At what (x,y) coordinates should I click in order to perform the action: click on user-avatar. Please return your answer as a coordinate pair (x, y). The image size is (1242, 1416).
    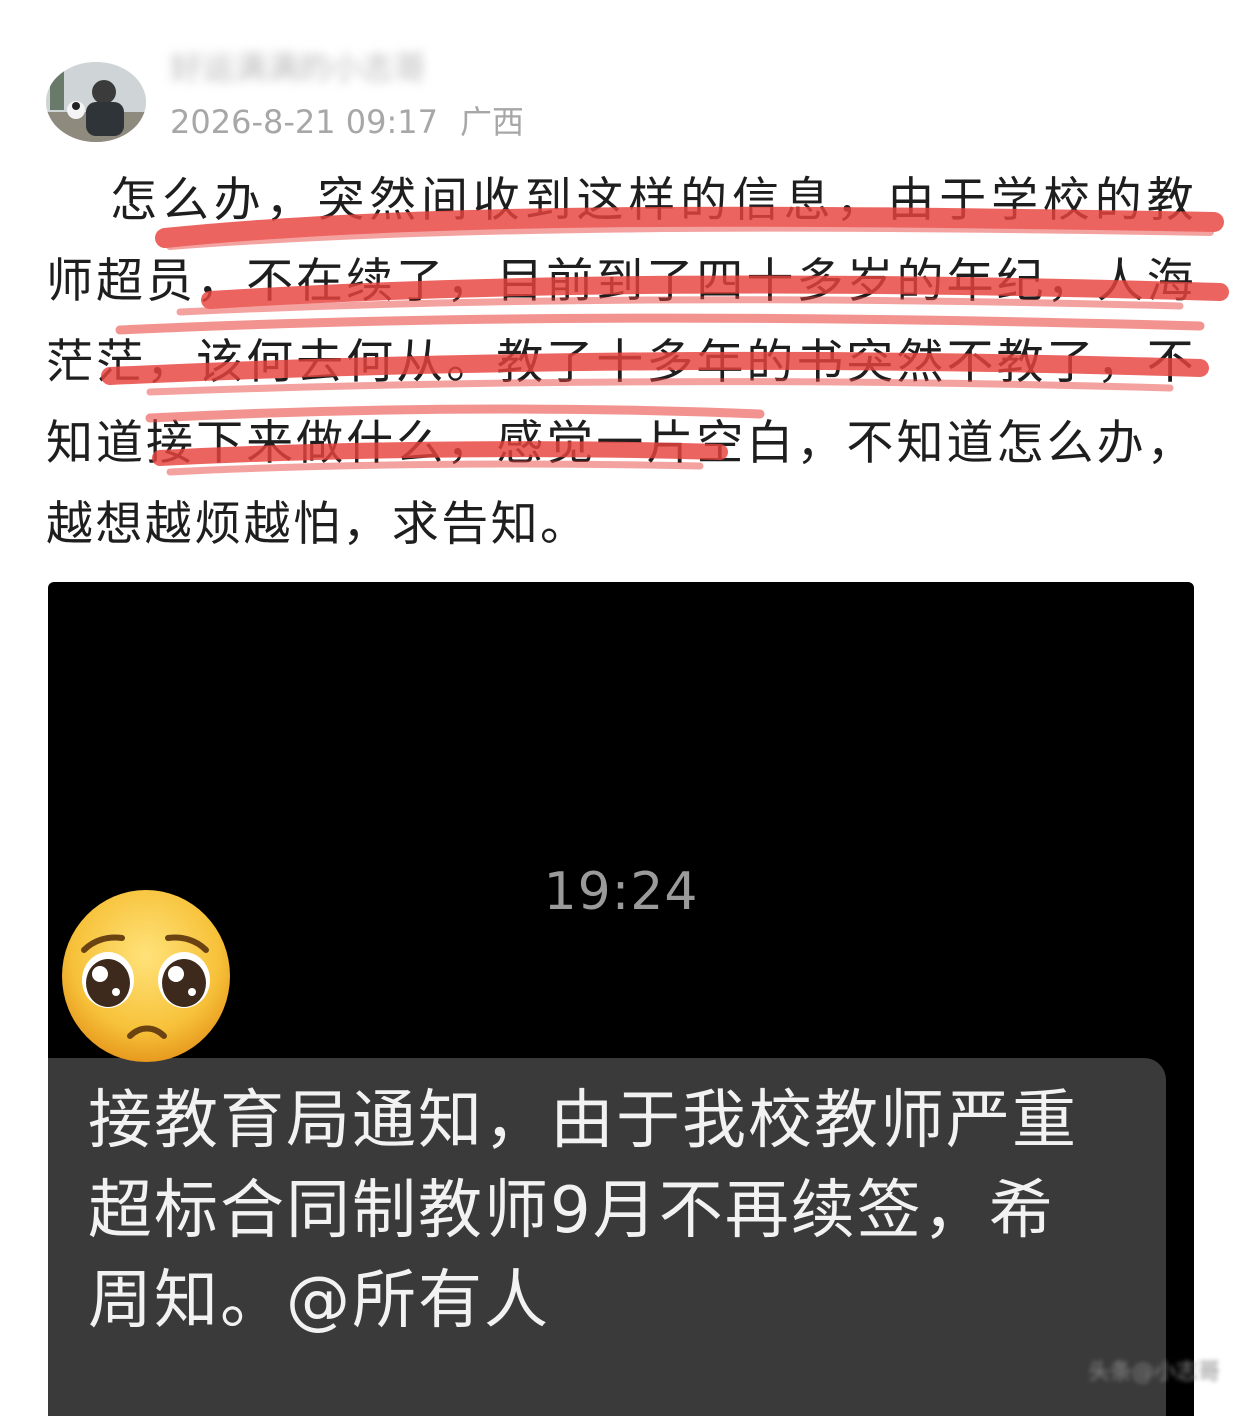
    Looking at the image, I should click on (96, 102).